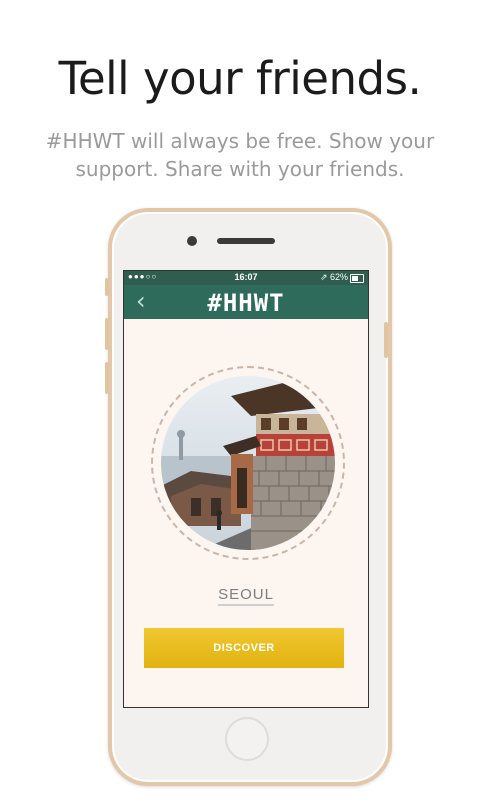 The width and height of the screenshot is (480, 800). I want to click on status-bar: ●●●○○ 16:07 ⇗ 62%, so click(246, 278).